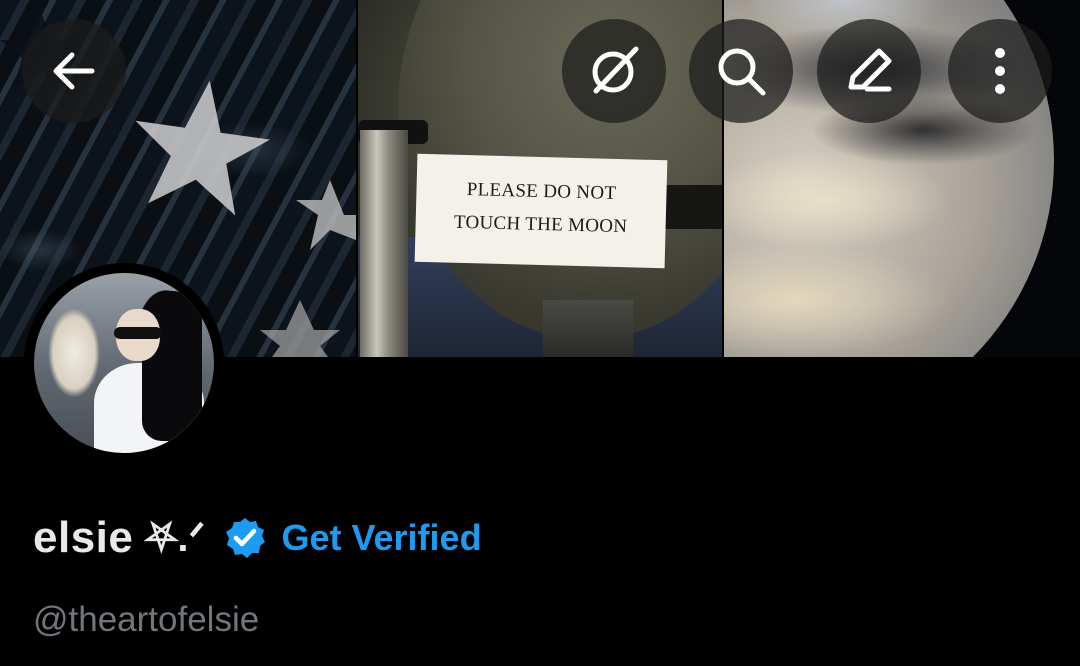  I want to click on arrow-left-icon, so click(74, 71).